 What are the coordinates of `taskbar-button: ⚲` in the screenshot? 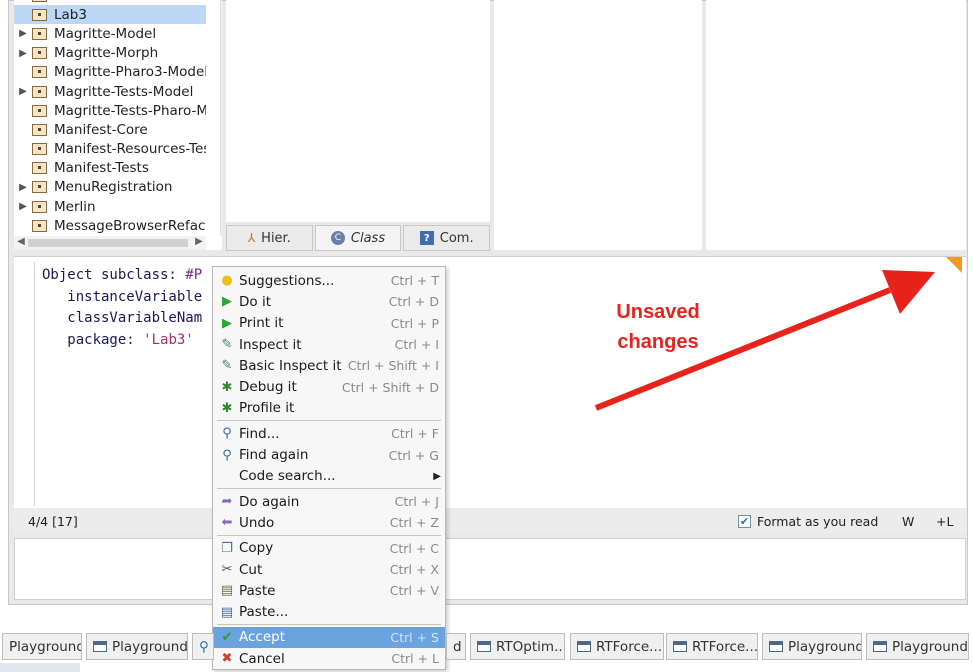 It's located at (203, 646).